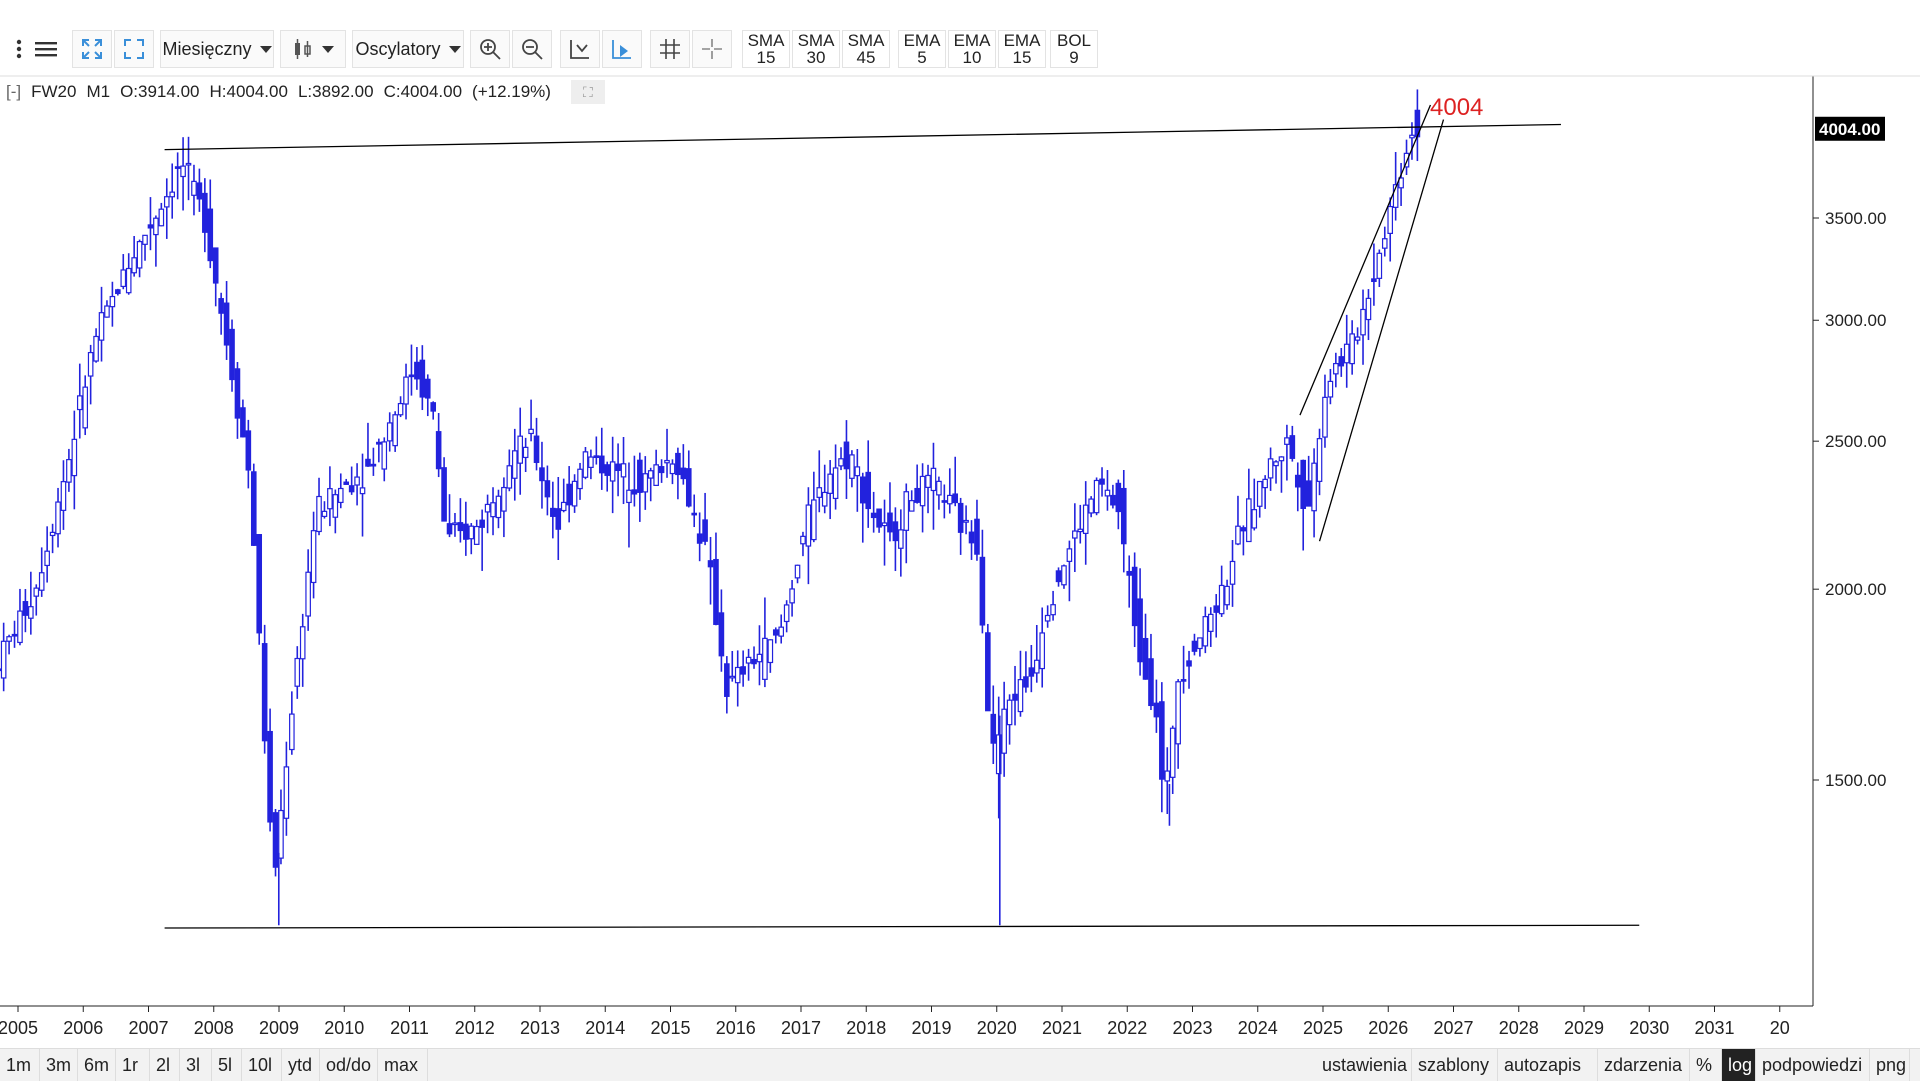  What do you see at coordinates (1706, 1065) in the screenshot?
I see `option-button-percent: %` at bounding box center [1706, 1065].